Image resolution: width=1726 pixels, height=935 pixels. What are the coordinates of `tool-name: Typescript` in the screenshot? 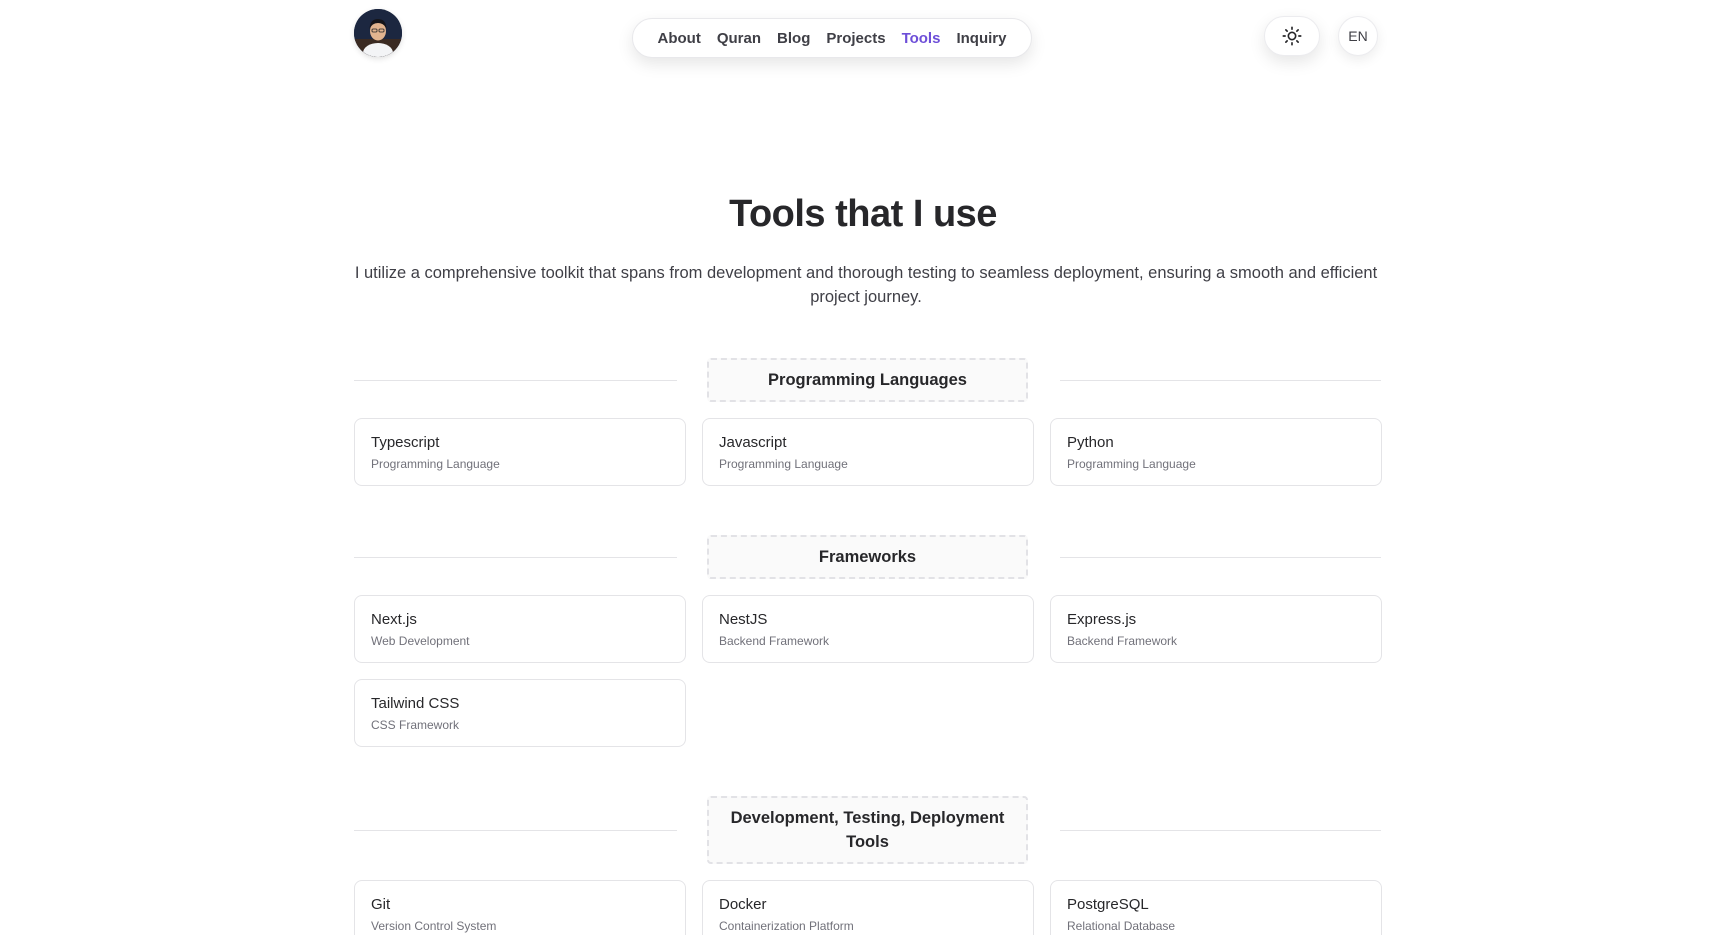 It's located at (405, 442).